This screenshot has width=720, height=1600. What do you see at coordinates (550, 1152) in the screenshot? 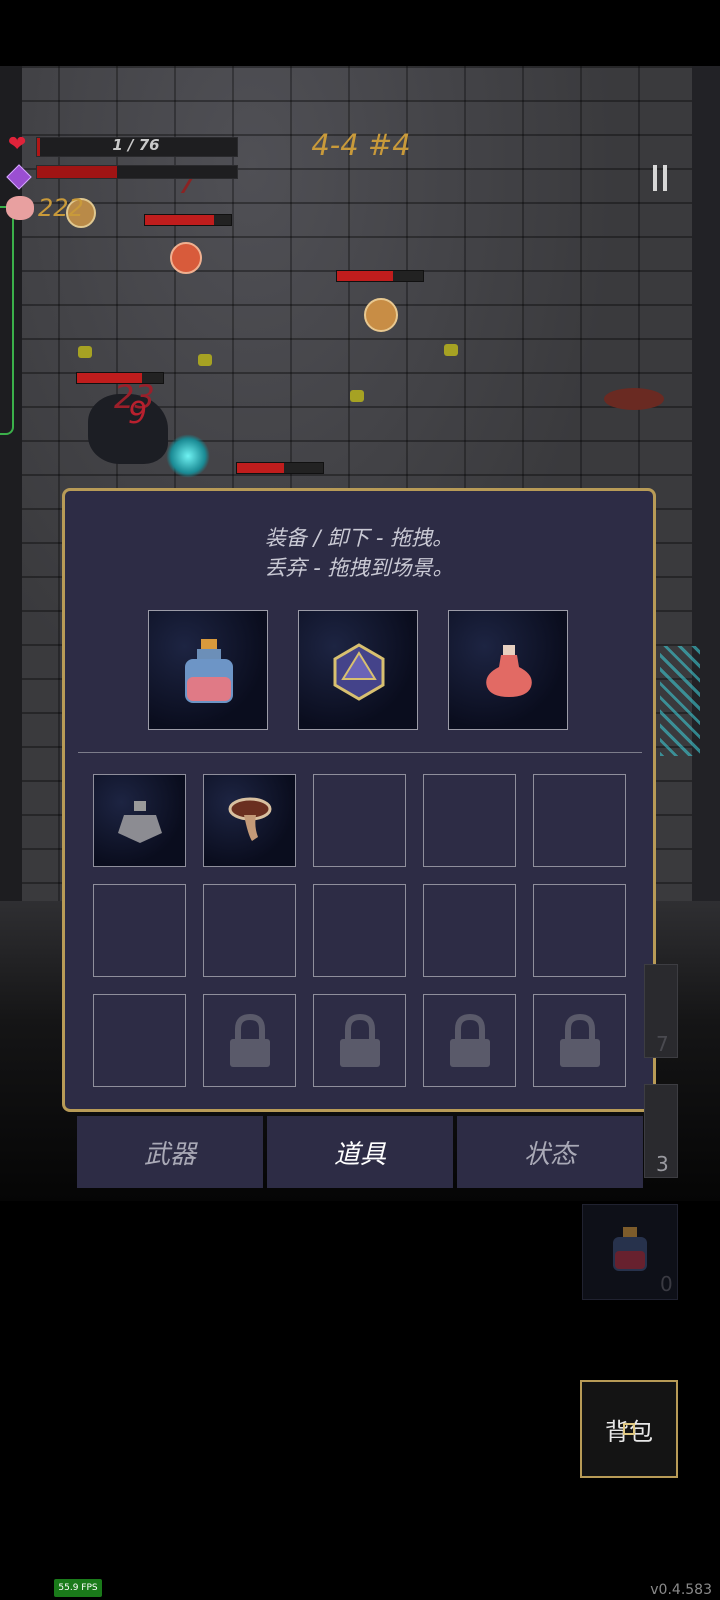
I see `tab-status: 状态` at bounding box center [550, 1152].